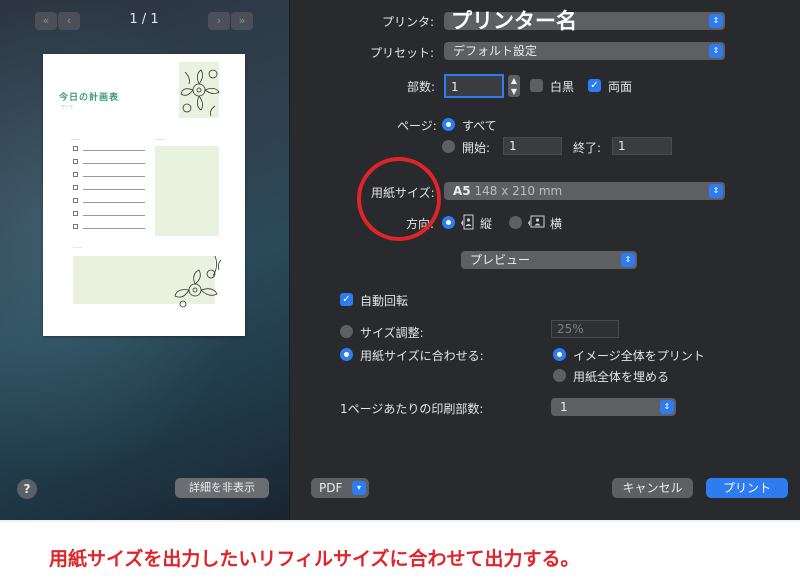 The height and width of the screenshot is (578, 800). What do you see at coordinates (584, 191) in the screenshot?
I see `paper-size-popup: A5 148 x 210 mm ⇕` at bounding box center [584, 191].